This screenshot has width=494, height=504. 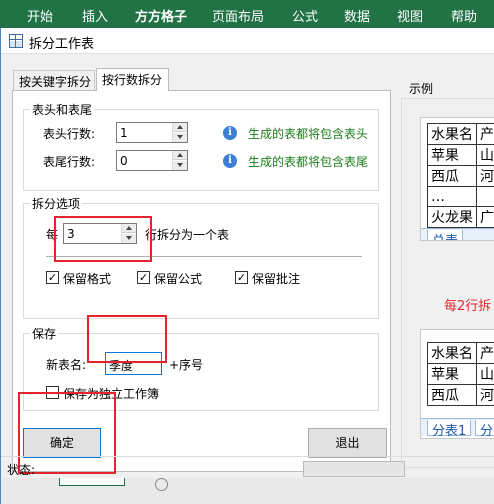 What do you see at coordinates (305, 15) in the screenshot?
I see `ribbon-tab-formulas: 公式` at bounding box center [305, 15].